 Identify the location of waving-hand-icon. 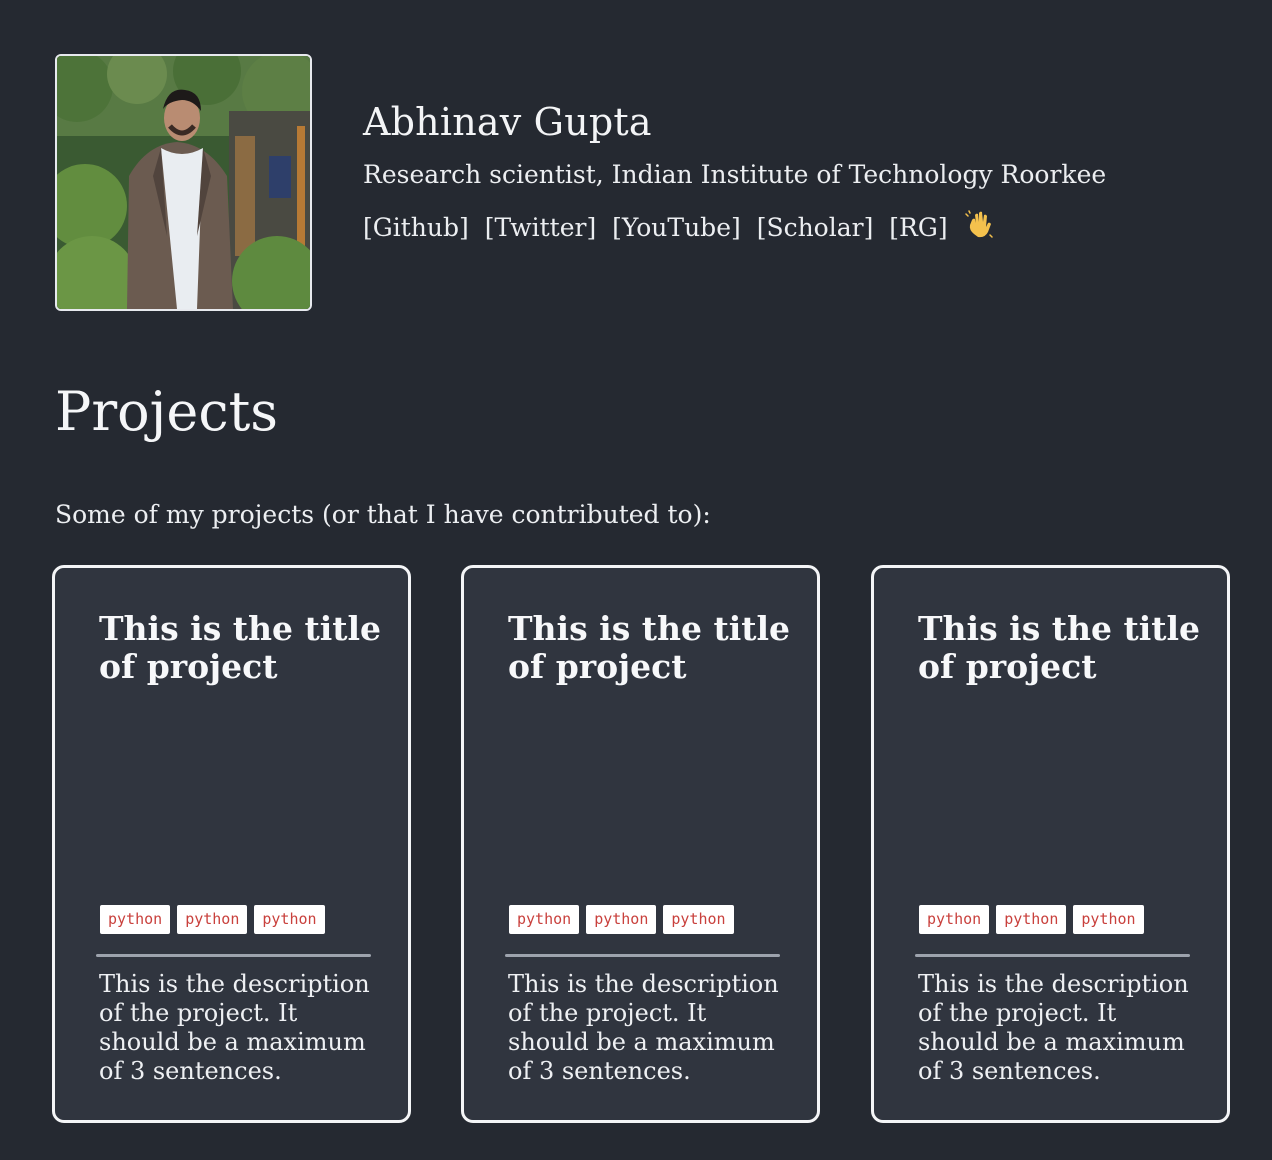
(979, 225).